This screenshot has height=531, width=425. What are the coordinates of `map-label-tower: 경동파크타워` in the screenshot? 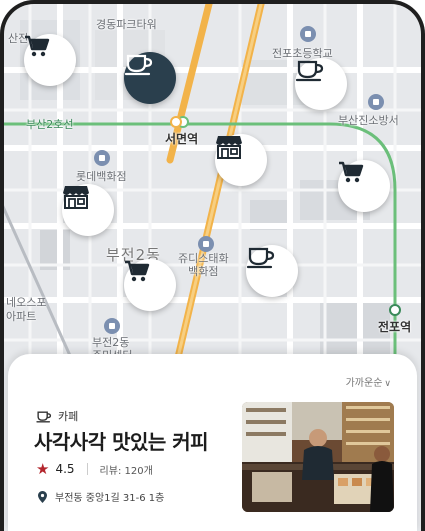 It's located at (126, 24).